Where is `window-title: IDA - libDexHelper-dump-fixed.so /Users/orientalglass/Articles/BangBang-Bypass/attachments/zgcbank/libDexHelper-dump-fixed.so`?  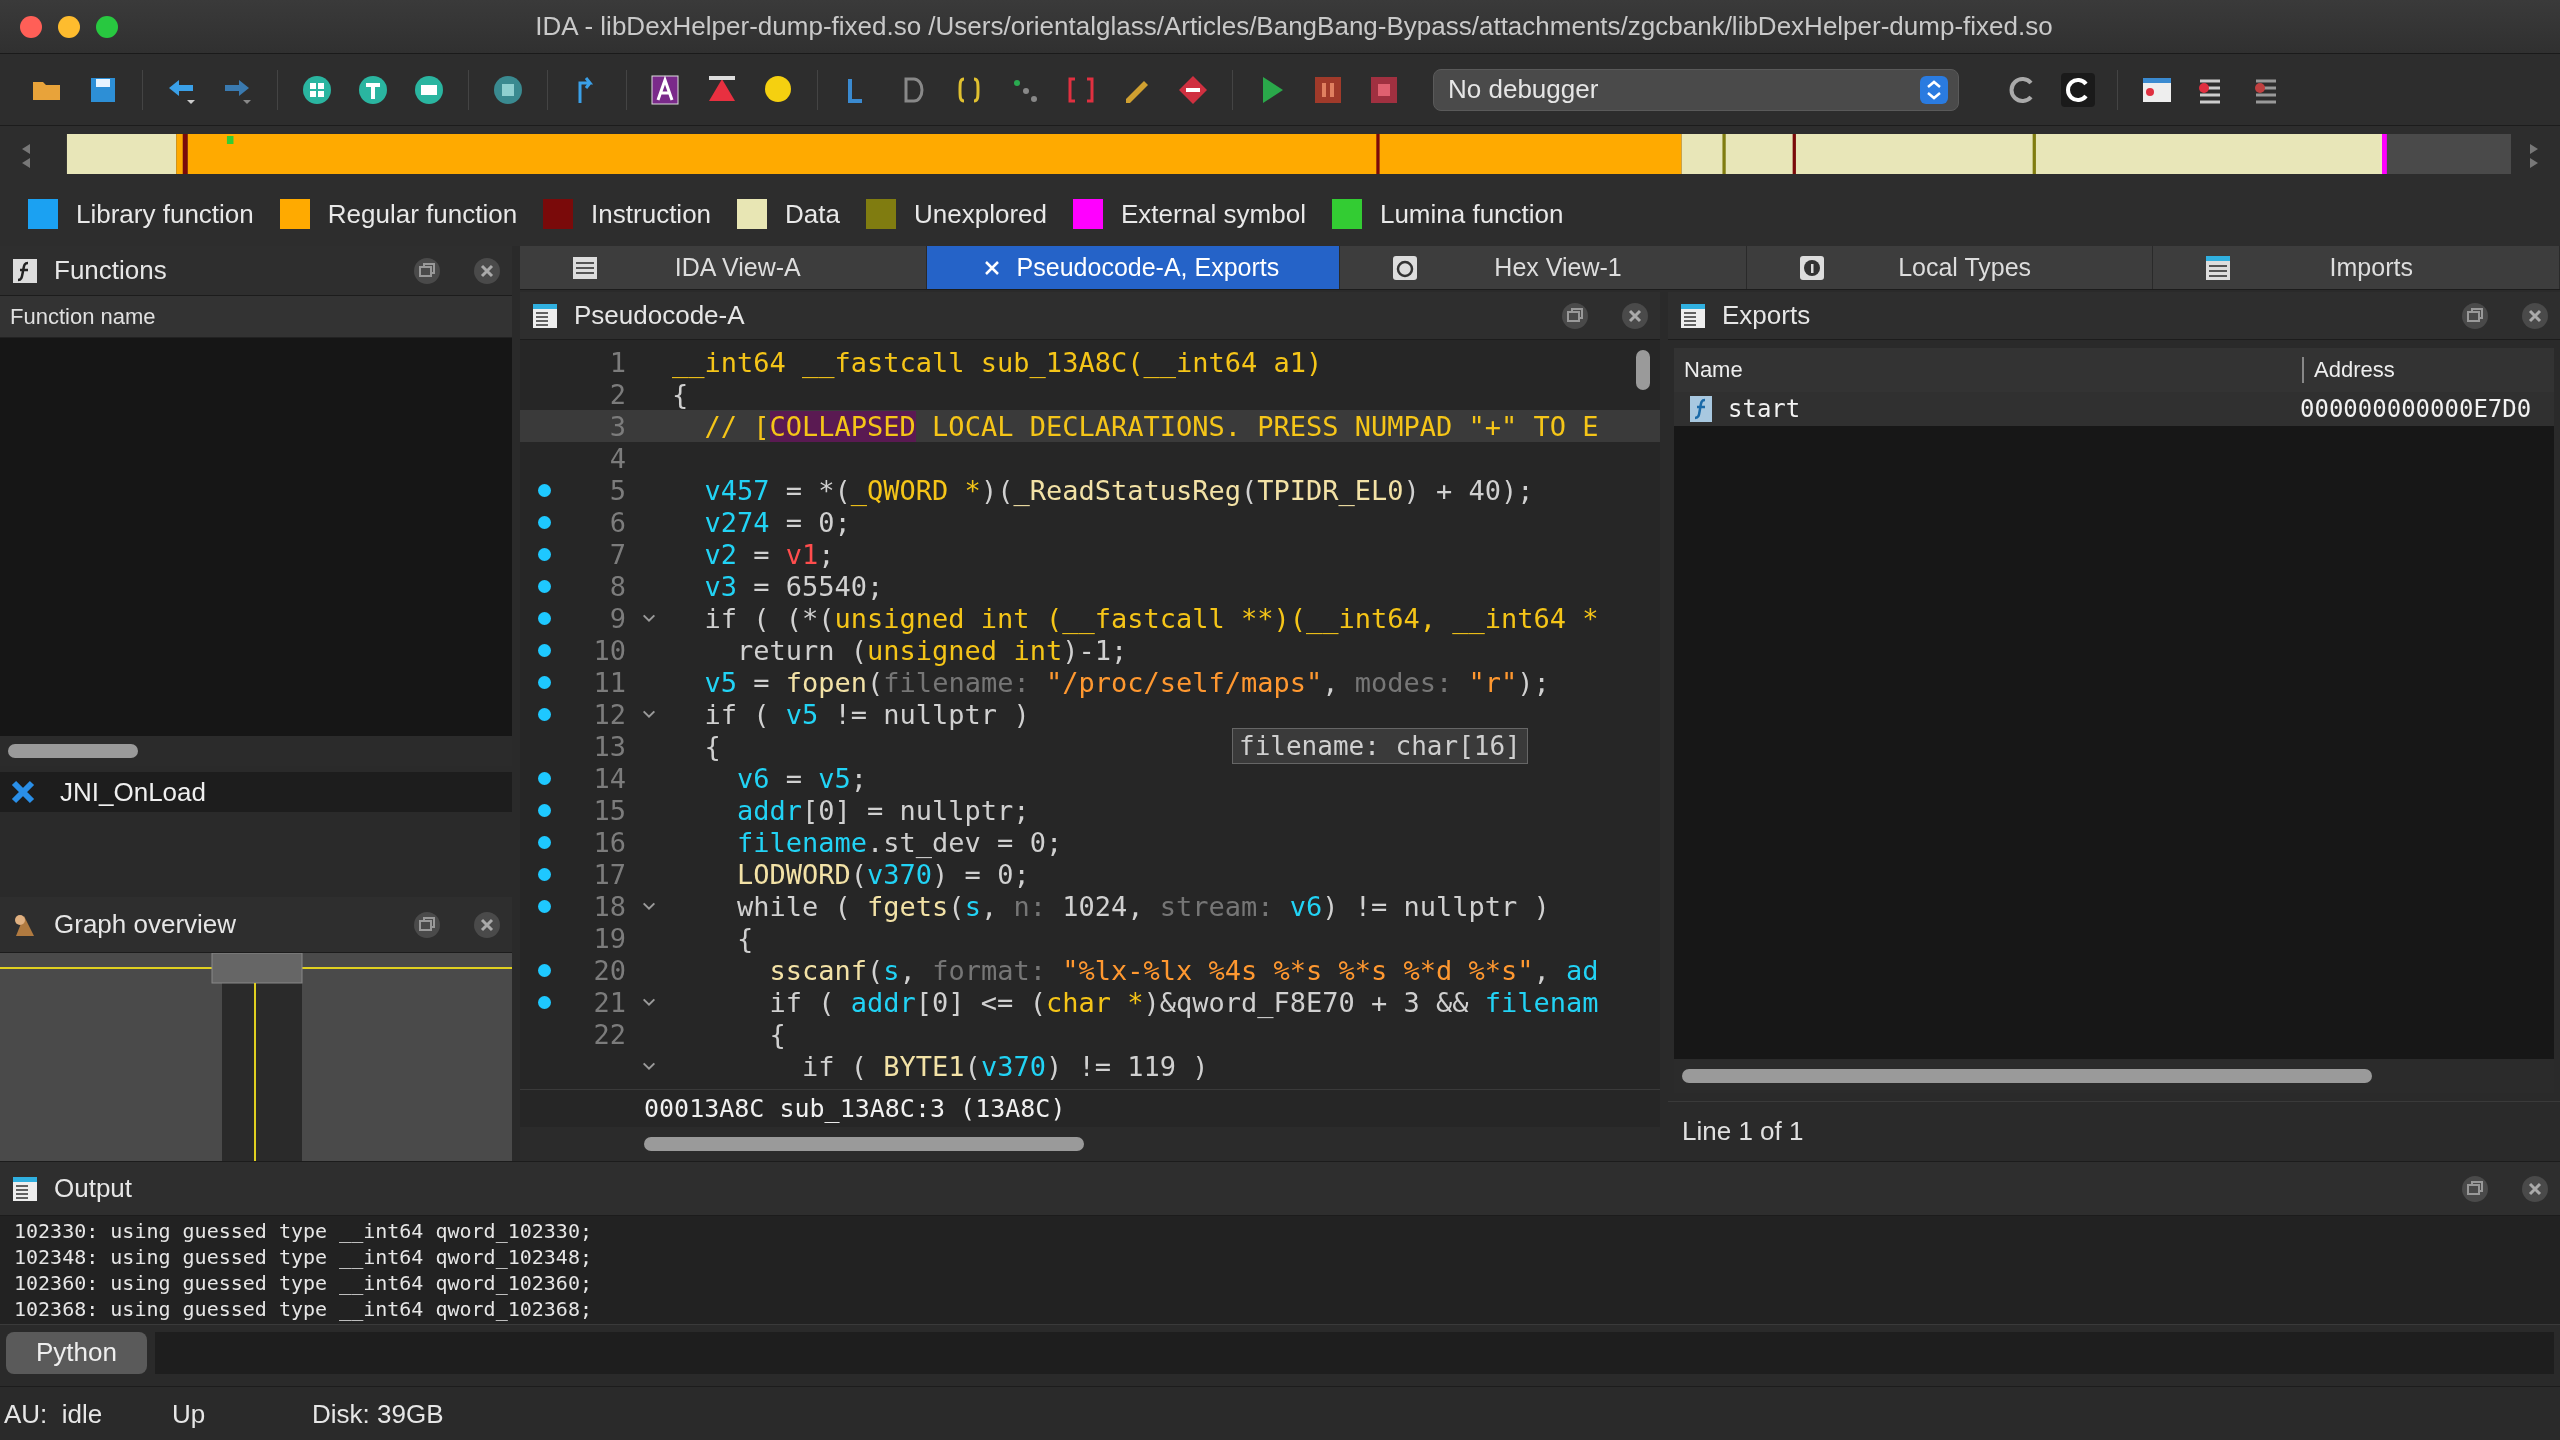
window-title: IDA - libDexHelper-dump-fixed.so /Users/orientalglass/Articles/BangBang-Bypass/attachments/zgcbank/libDexHelper-dump-fixed.so is located at coordinates (1294, 26).